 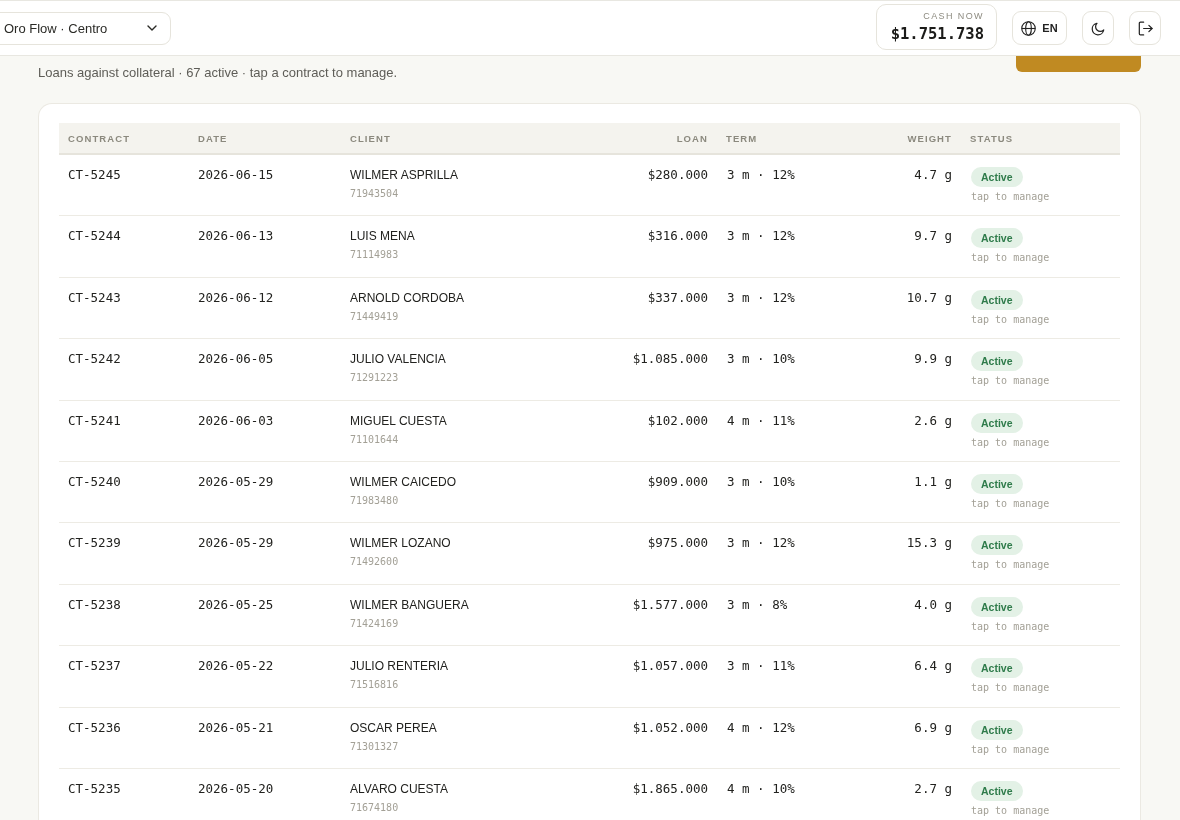 What do you see at coordinates (933, 236) in the screenshot?
I see `weight-value: 9.7 g` at bounding box center [933, 236].